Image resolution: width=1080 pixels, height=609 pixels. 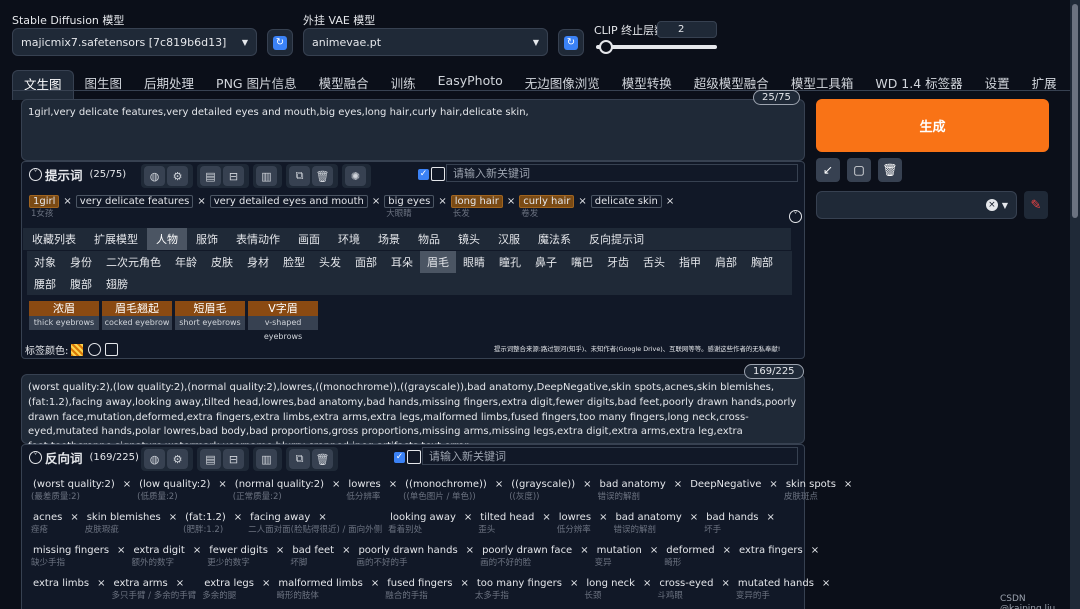 What do you see at coordinates (828, 170) in the screenshot?
I see `arrow-diagonal-icon: ↙` at bounding box center [828, 170].